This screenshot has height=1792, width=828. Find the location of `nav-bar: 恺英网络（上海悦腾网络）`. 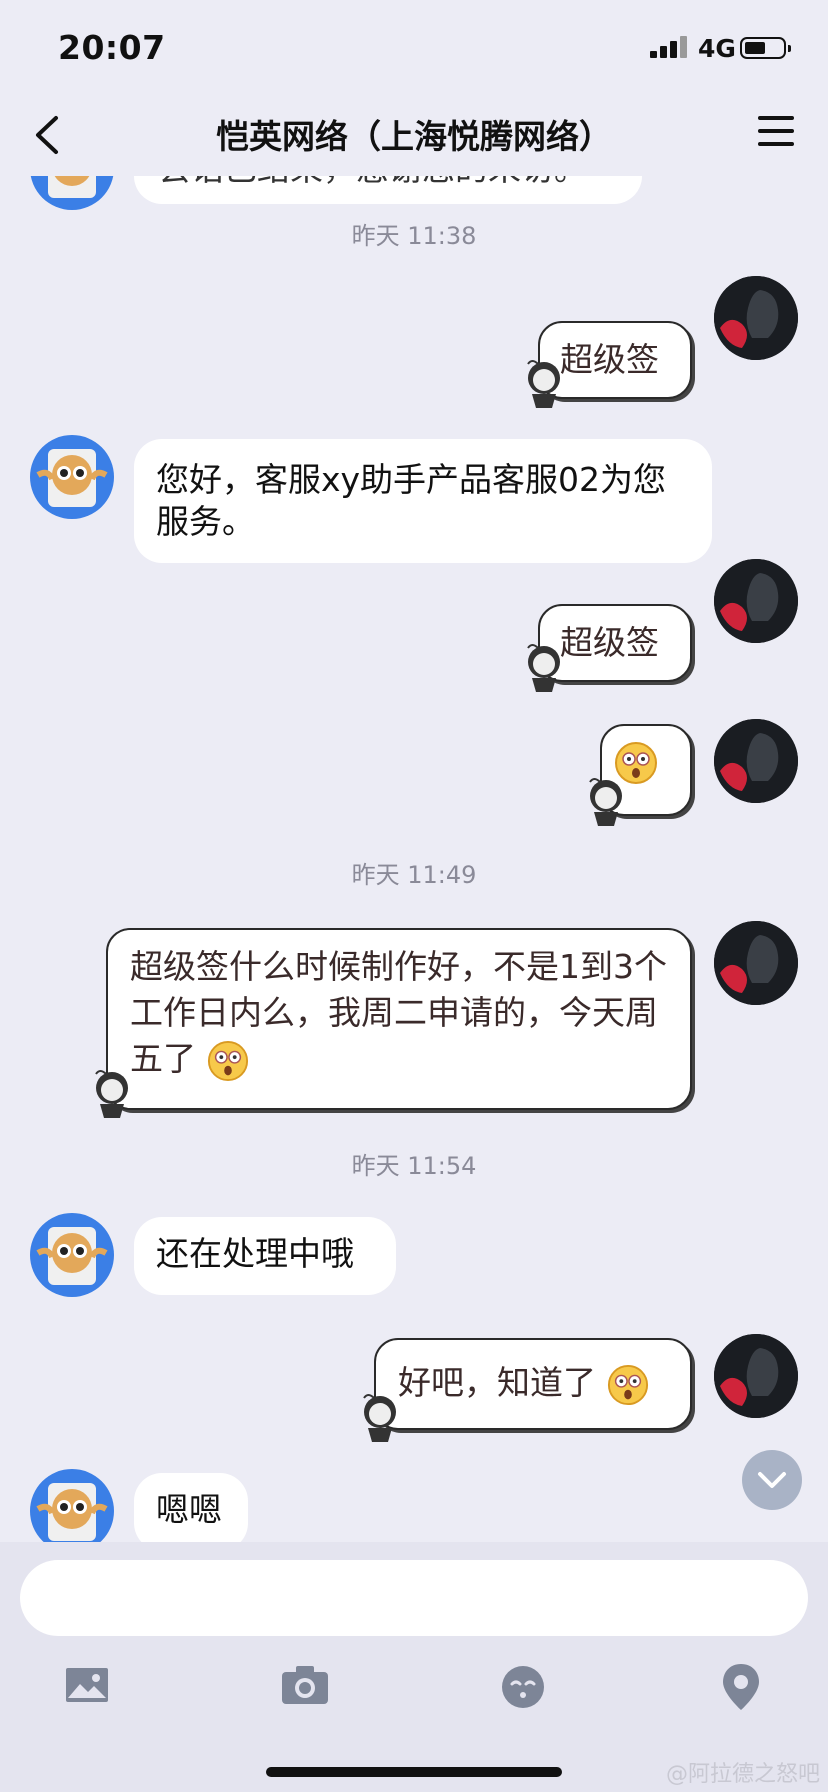

nav-bar: 恺英网络（上海悦腾网络） is located at coordinates (414, 138).